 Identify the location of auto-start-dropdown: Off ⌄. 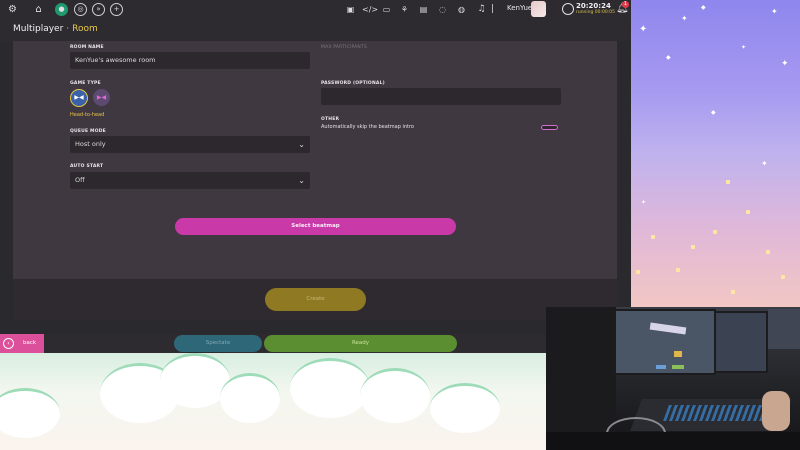
(190, 180).